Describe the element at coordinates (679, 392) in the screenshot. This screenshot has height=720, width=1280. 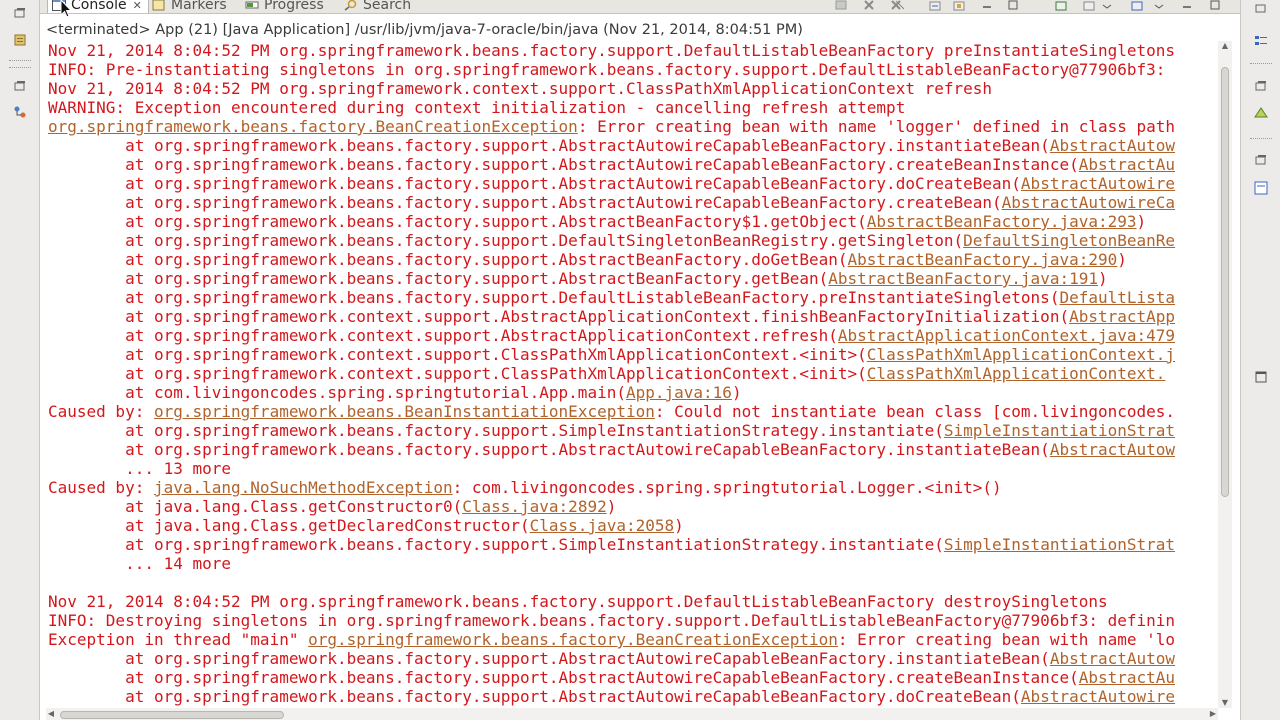
I see `stacktrace-link: App.java:16` at that location.